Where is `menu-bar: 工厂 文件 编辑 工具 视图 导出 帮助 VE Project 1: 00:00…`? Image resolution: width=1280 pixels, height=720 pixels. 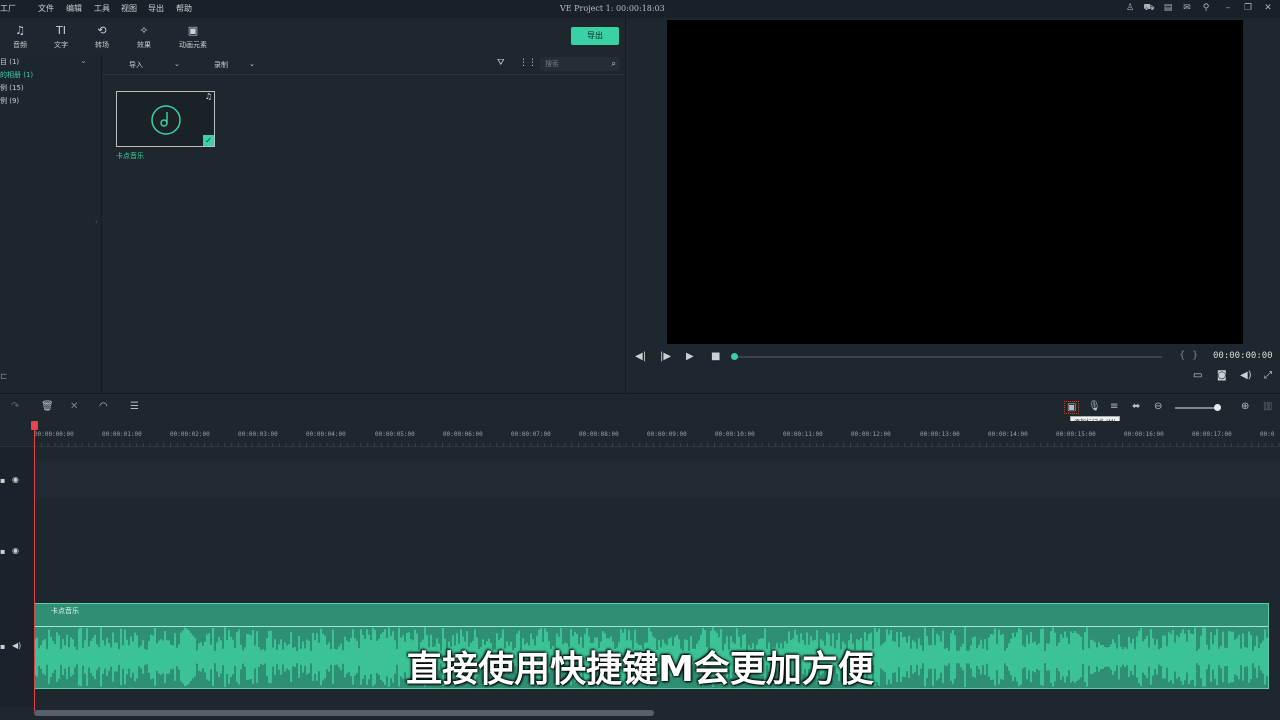
menu-bar: 工厂 文件 编辑 工具 视图 导出 帮助 VE Project 1: 00:00… is located at coordinates (640, 9).